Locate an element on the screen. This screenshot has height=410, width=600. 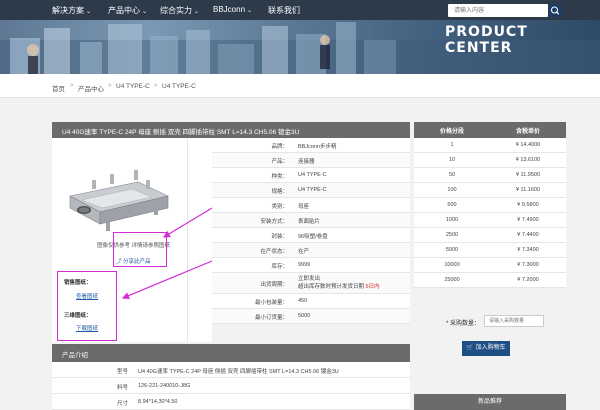
nav-item-bbjconn: BBJconn ⌄ is located at coordinates (232, 9).